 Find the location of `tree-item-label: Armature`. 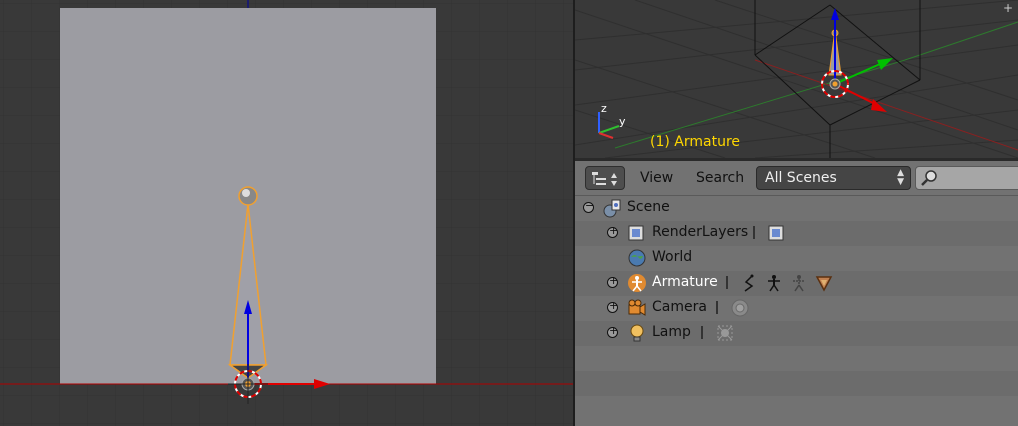

tree-item-label: Armature is located at coordinates (685, 282).